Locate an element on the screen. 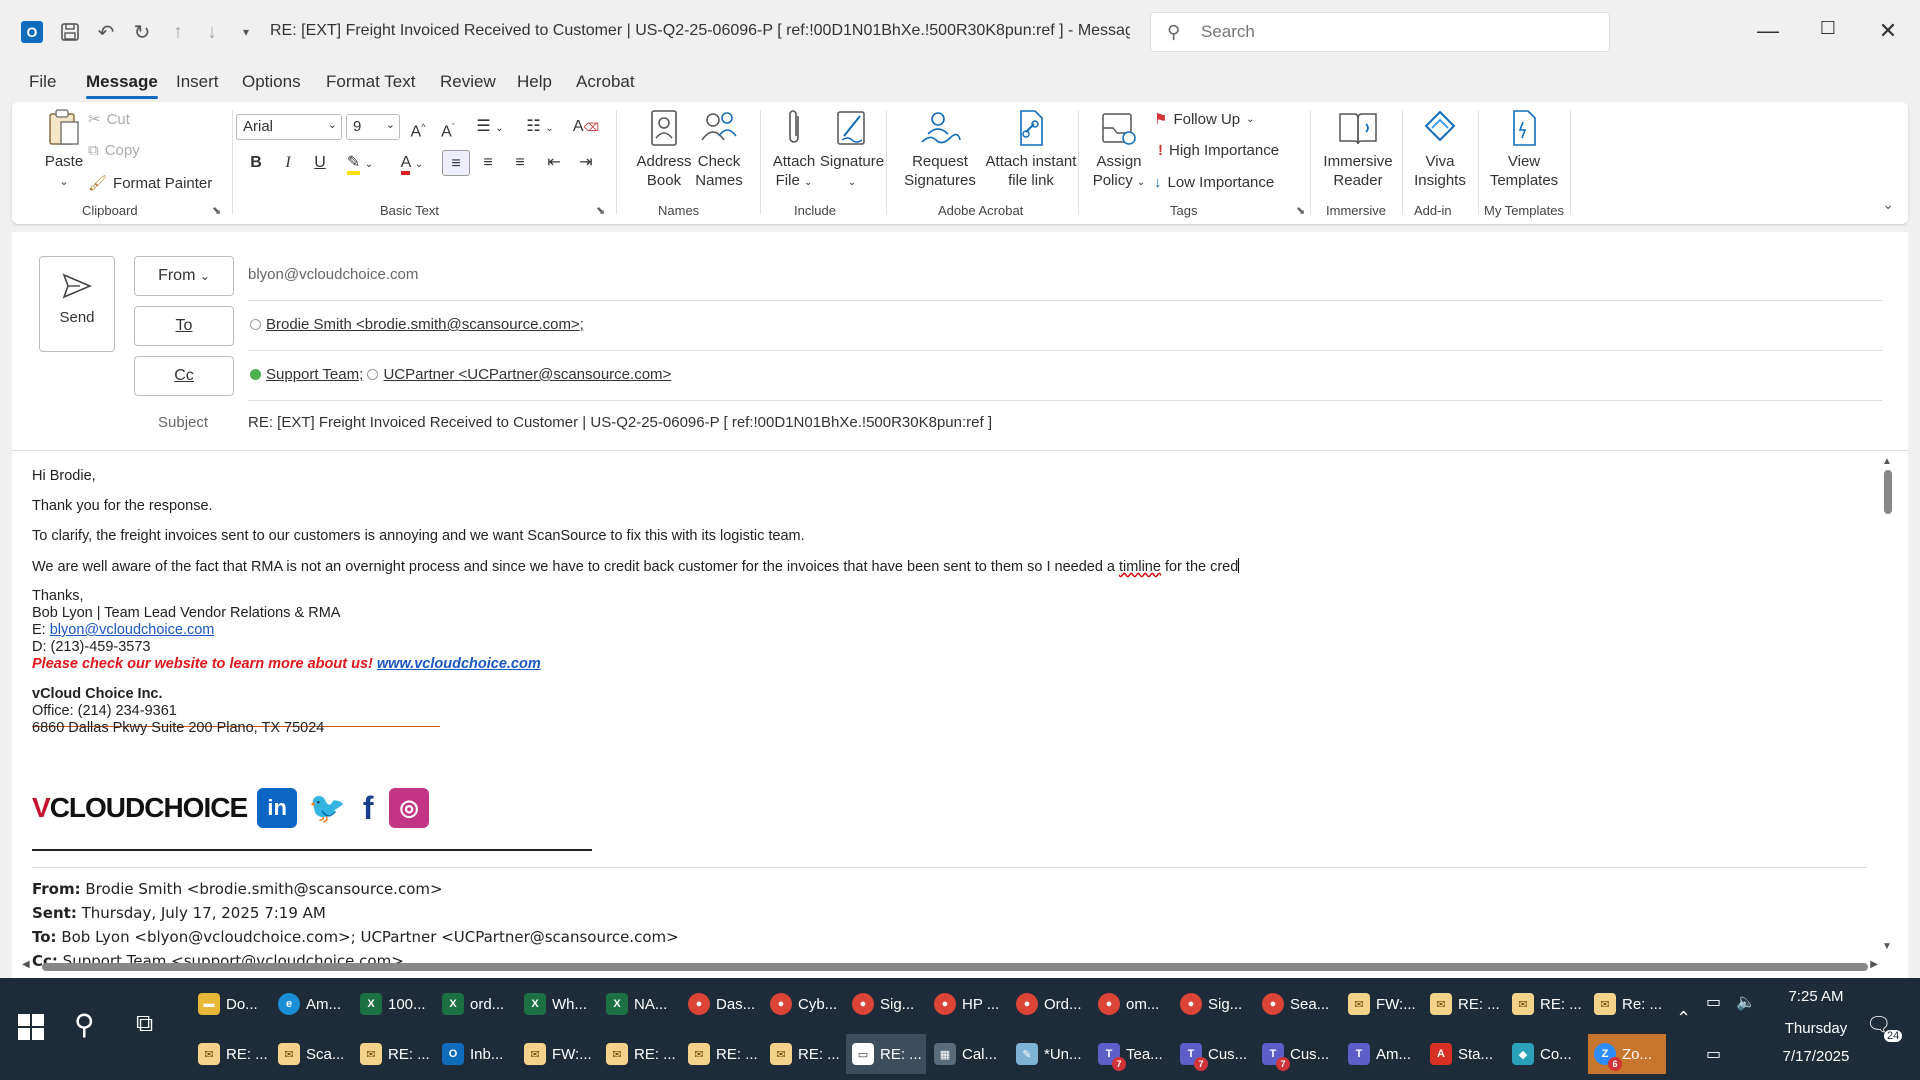 The width and height of the screenshot is (1920, 1080). send-button: Send is located at coordinates (77, 304).